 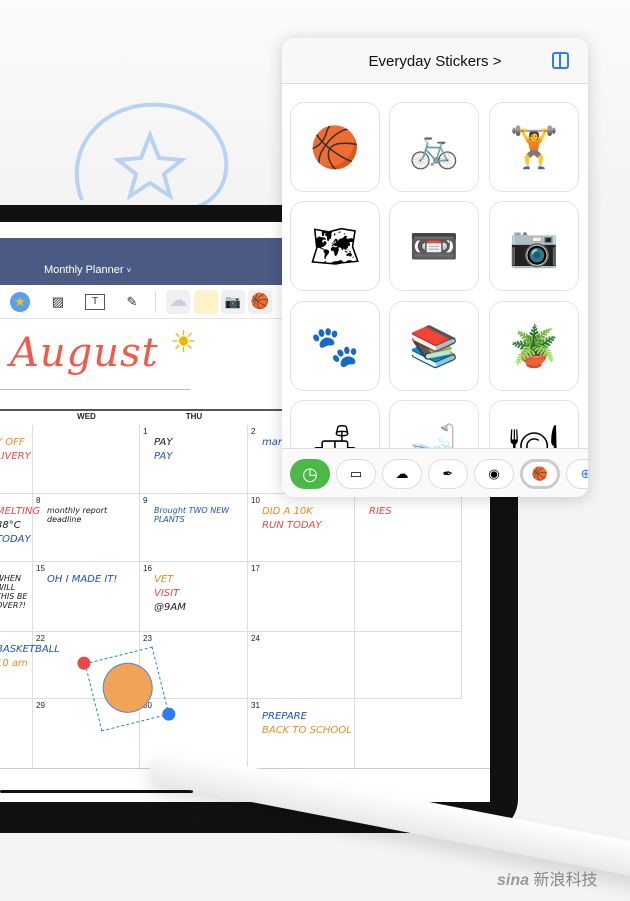 What do you see at coordinates (38, 500) in the screenshot?
I see `day-number: 8` at bounding box center [38, 500].